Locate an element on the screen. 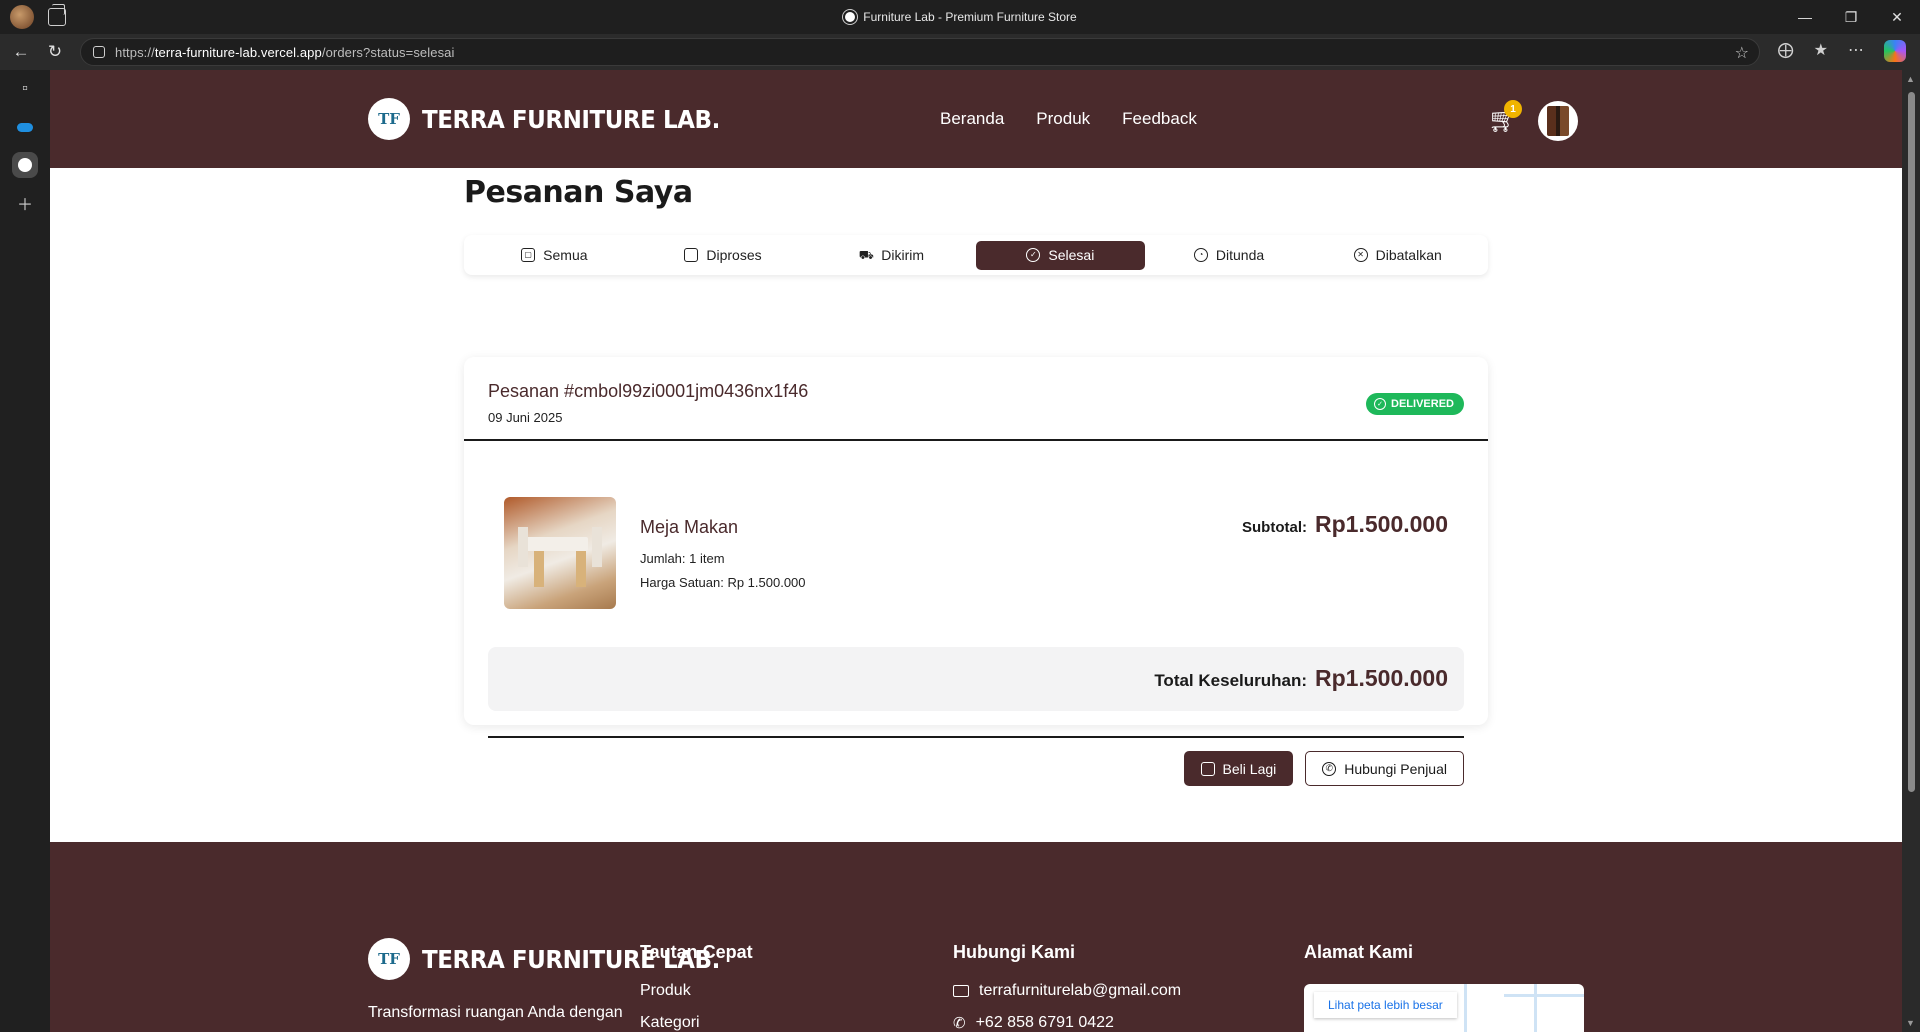  nav-beranda: Beranda is located at coordinates (972, 119).